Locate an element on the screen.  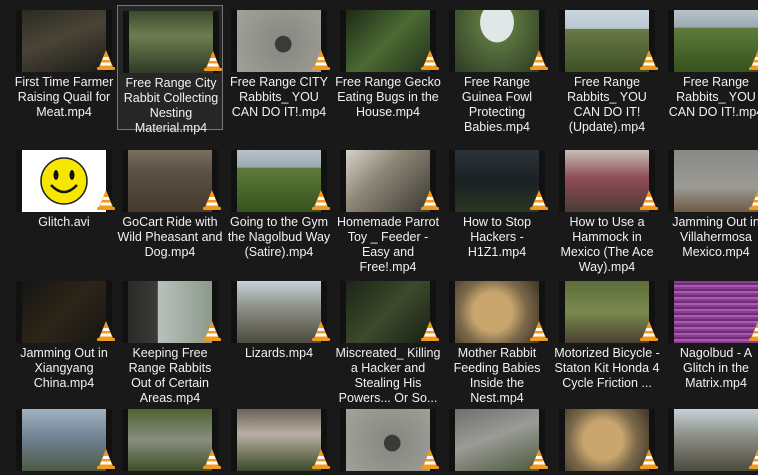
file-item: Glitch.avi is located at coordinates (64, 207).